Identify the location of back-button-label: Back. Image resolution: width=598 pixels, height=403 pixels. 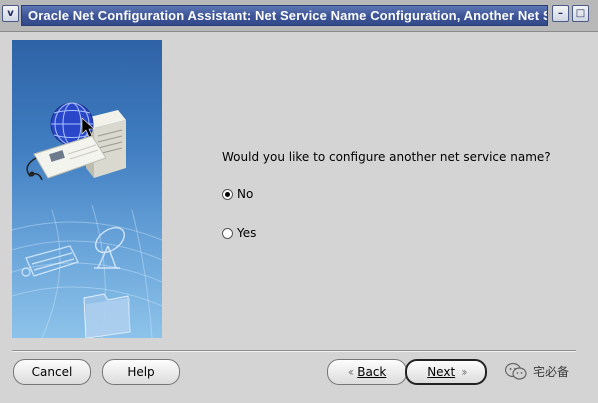
(372, 372).